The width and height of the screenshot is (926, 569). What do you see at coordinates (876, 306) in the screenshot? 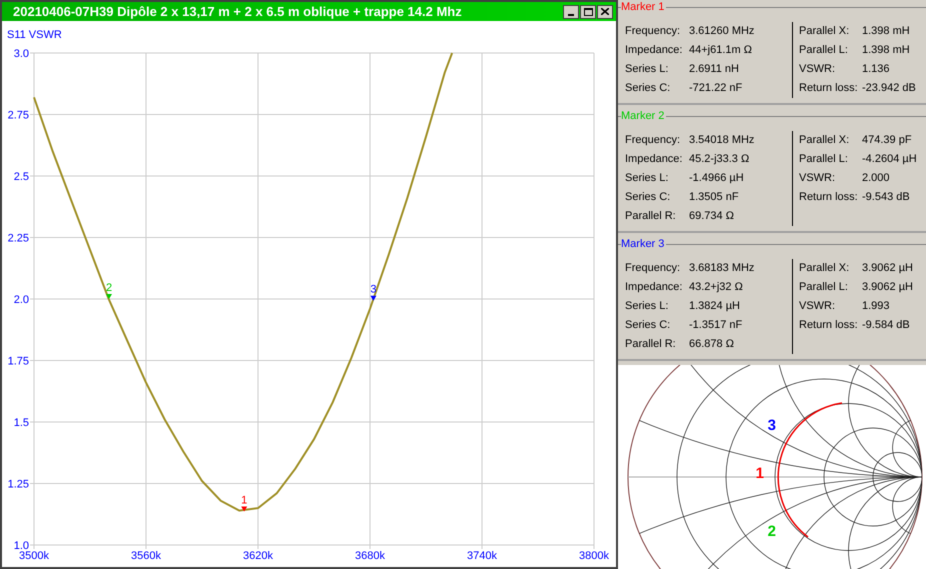
I see `field-value: 1.993` at bounding box center [876, 306].